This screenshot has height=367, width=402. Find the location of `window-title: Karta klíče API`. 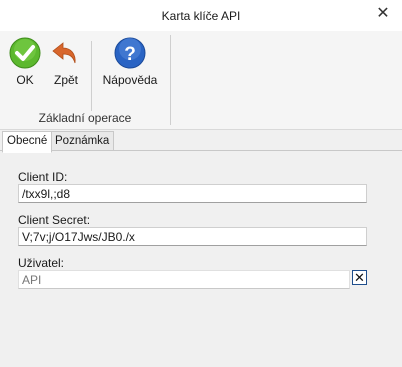

window-title: Karta klíče API is located at coordinates (201, 16).